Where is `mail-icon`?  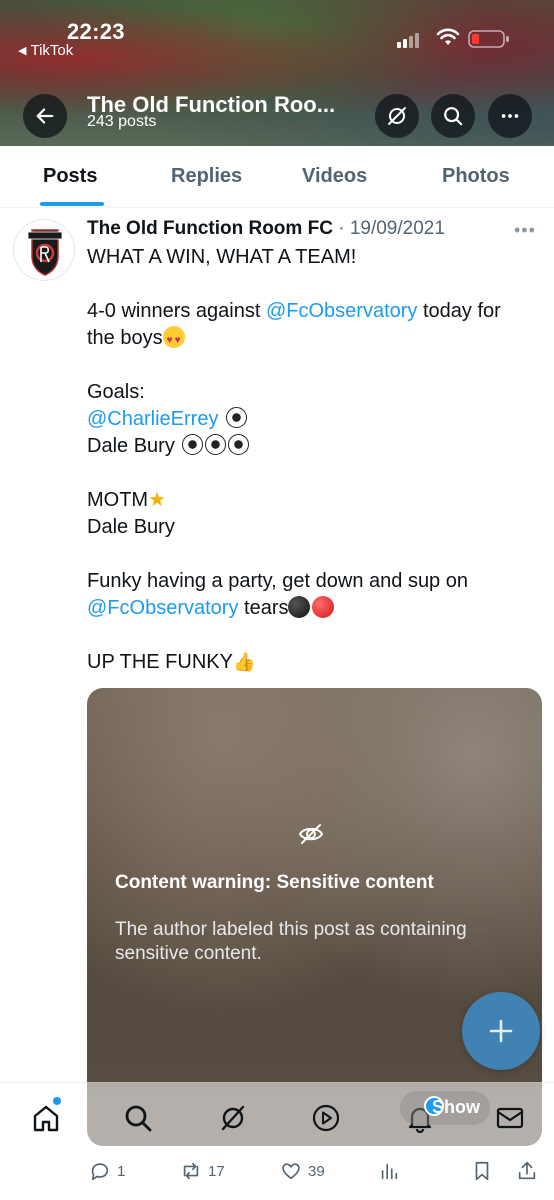 mail-icon is located at coordinates (510, 1118).